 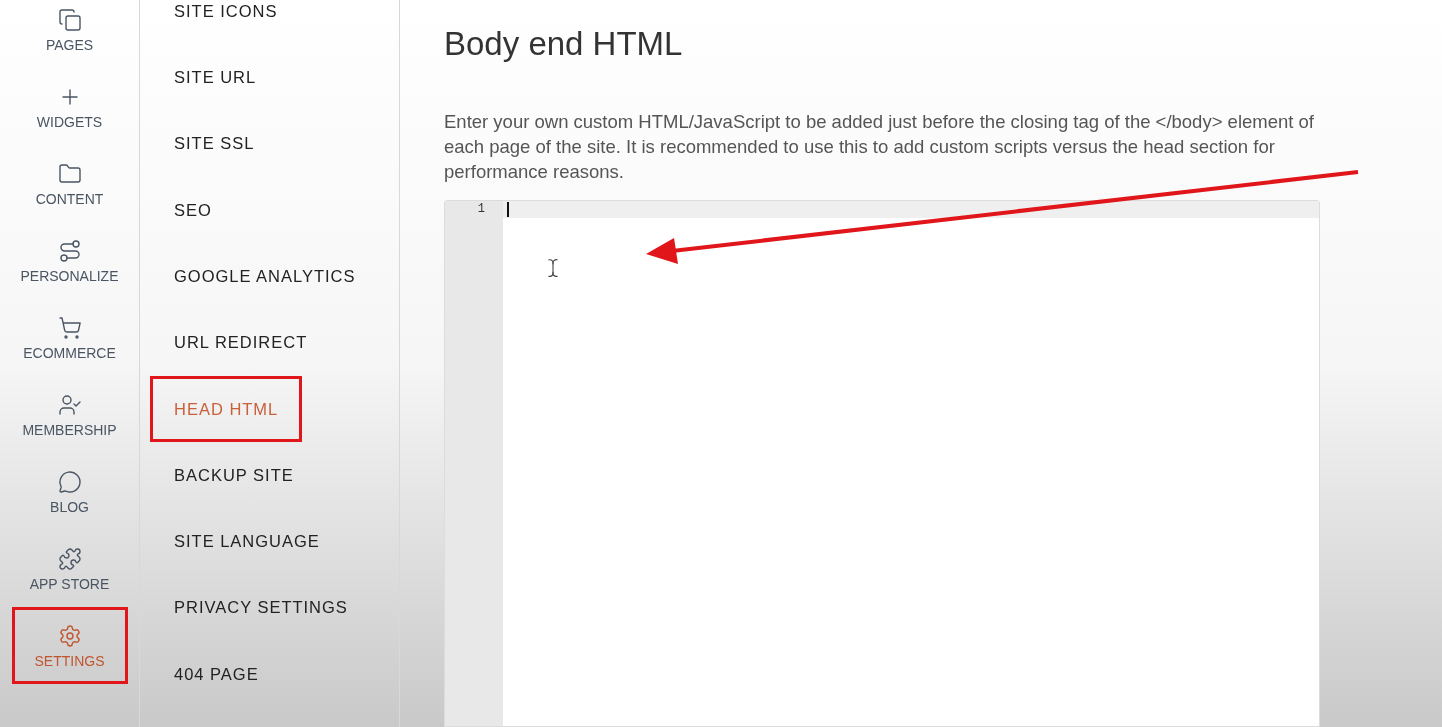 What do you see at coordinates (261, 607) in the screenshot?
I see `settings-menu-item: PRIVACY SETTINGS` at bounding box center [261, 607].